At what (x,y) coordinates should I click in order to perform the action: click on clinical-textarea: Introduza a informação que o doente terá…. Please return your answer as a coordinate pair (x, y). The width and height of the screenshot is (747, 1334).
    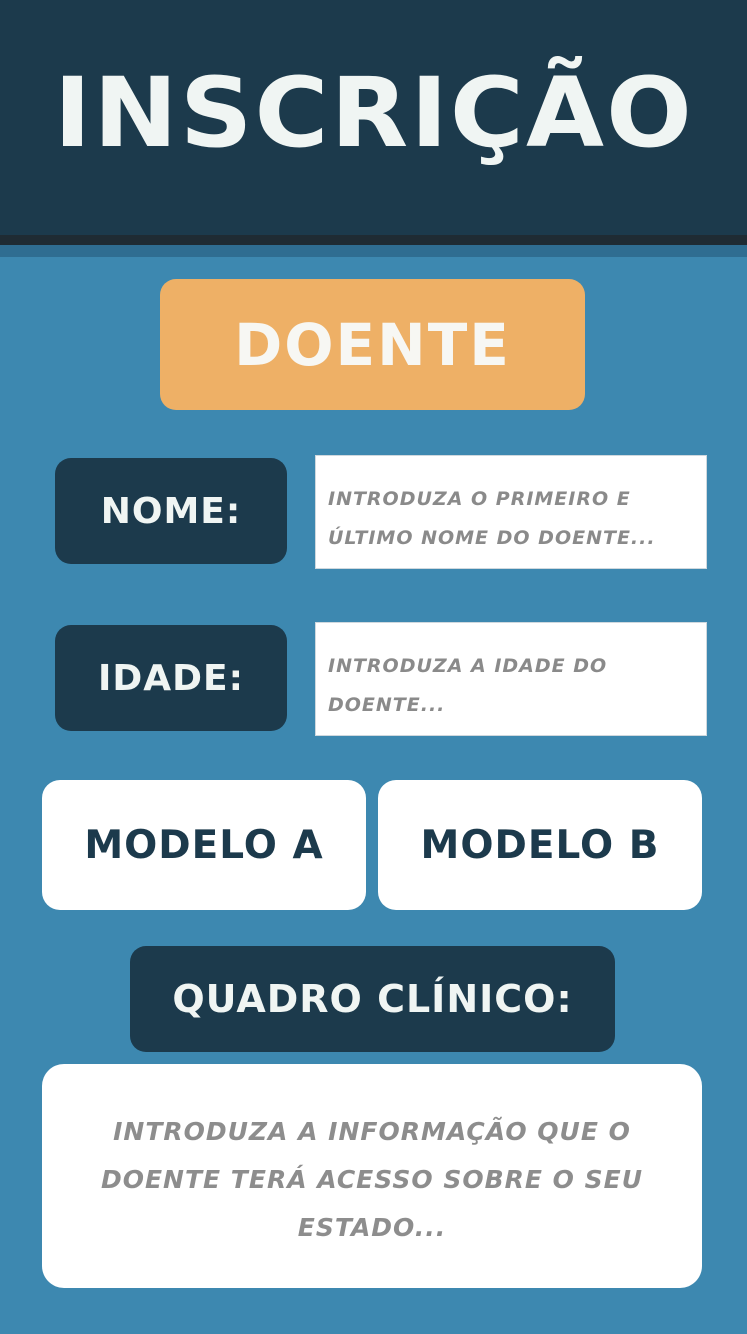
    Looking at the image, I should click on (372, 1176).